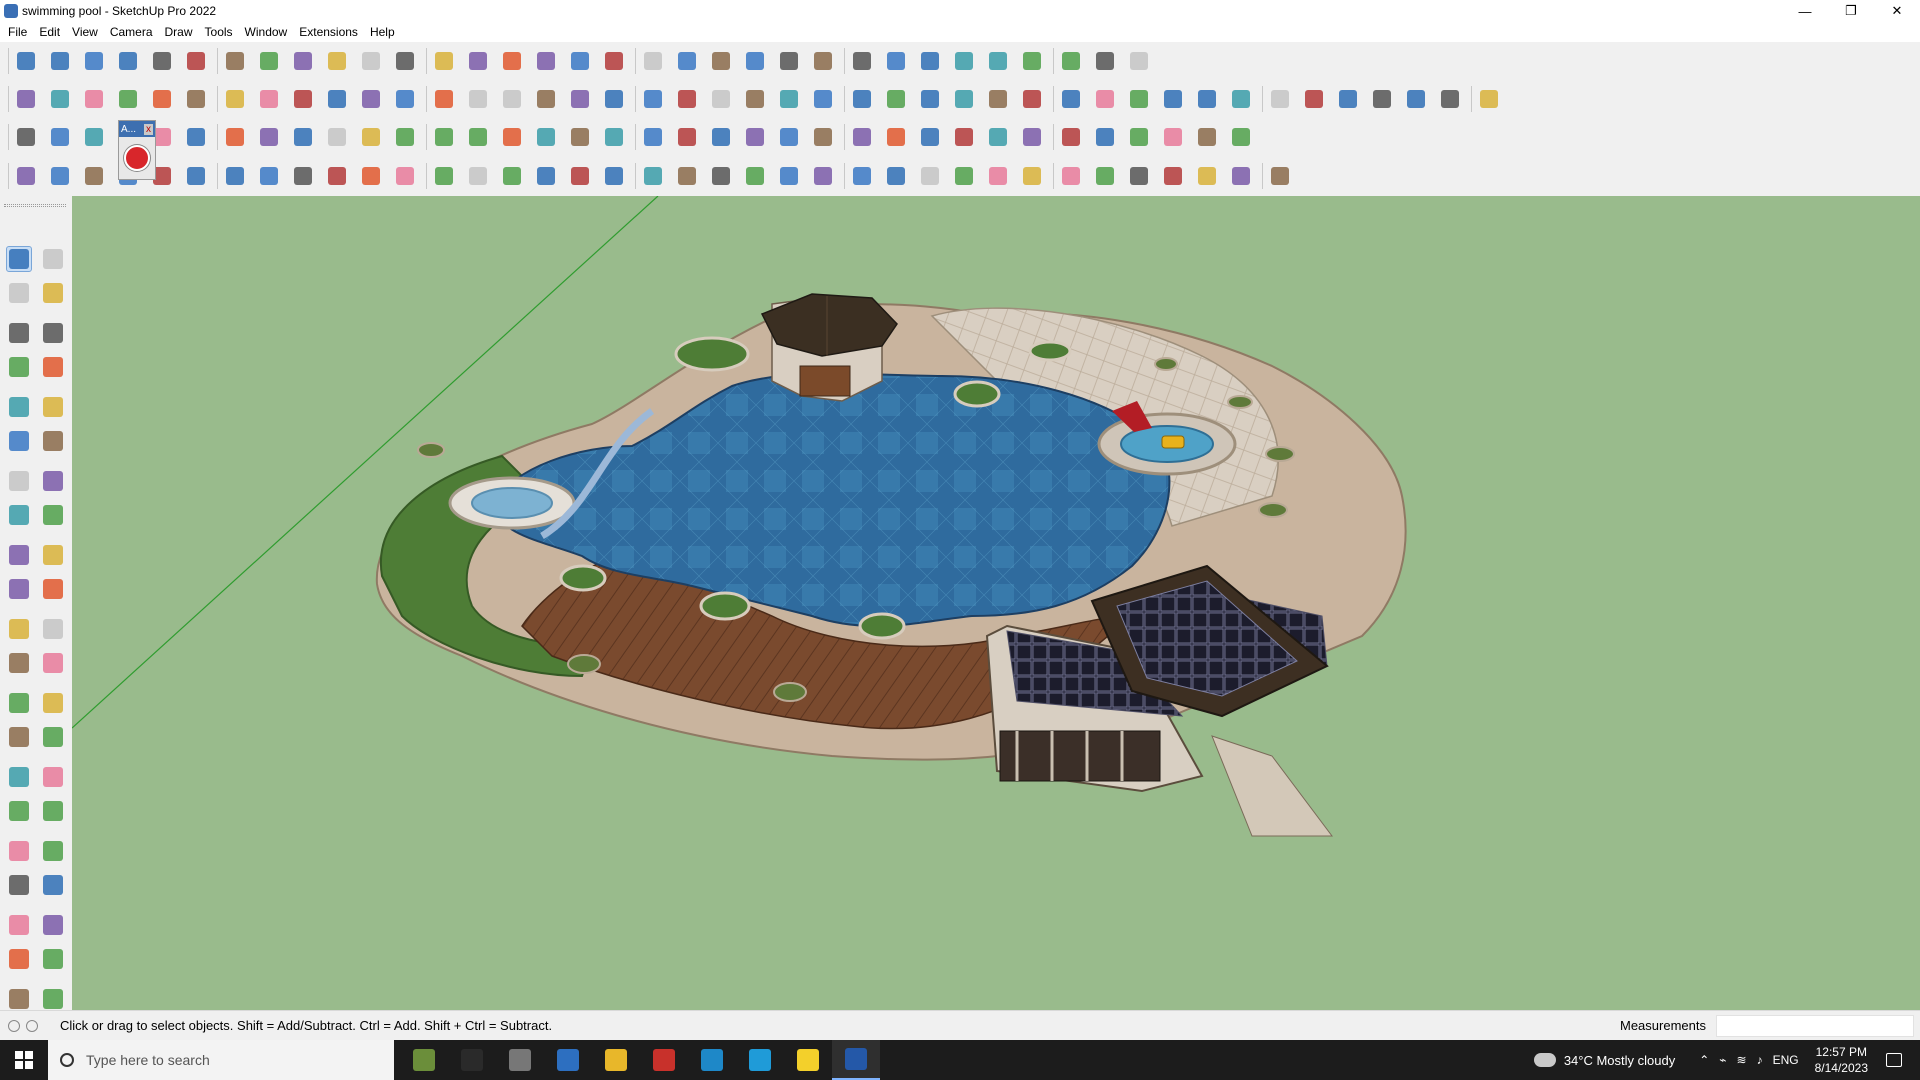  What do you see at coordinates (580, 176) in the screenshot?
I see `comb-icon` at bounding box center [580, 176].